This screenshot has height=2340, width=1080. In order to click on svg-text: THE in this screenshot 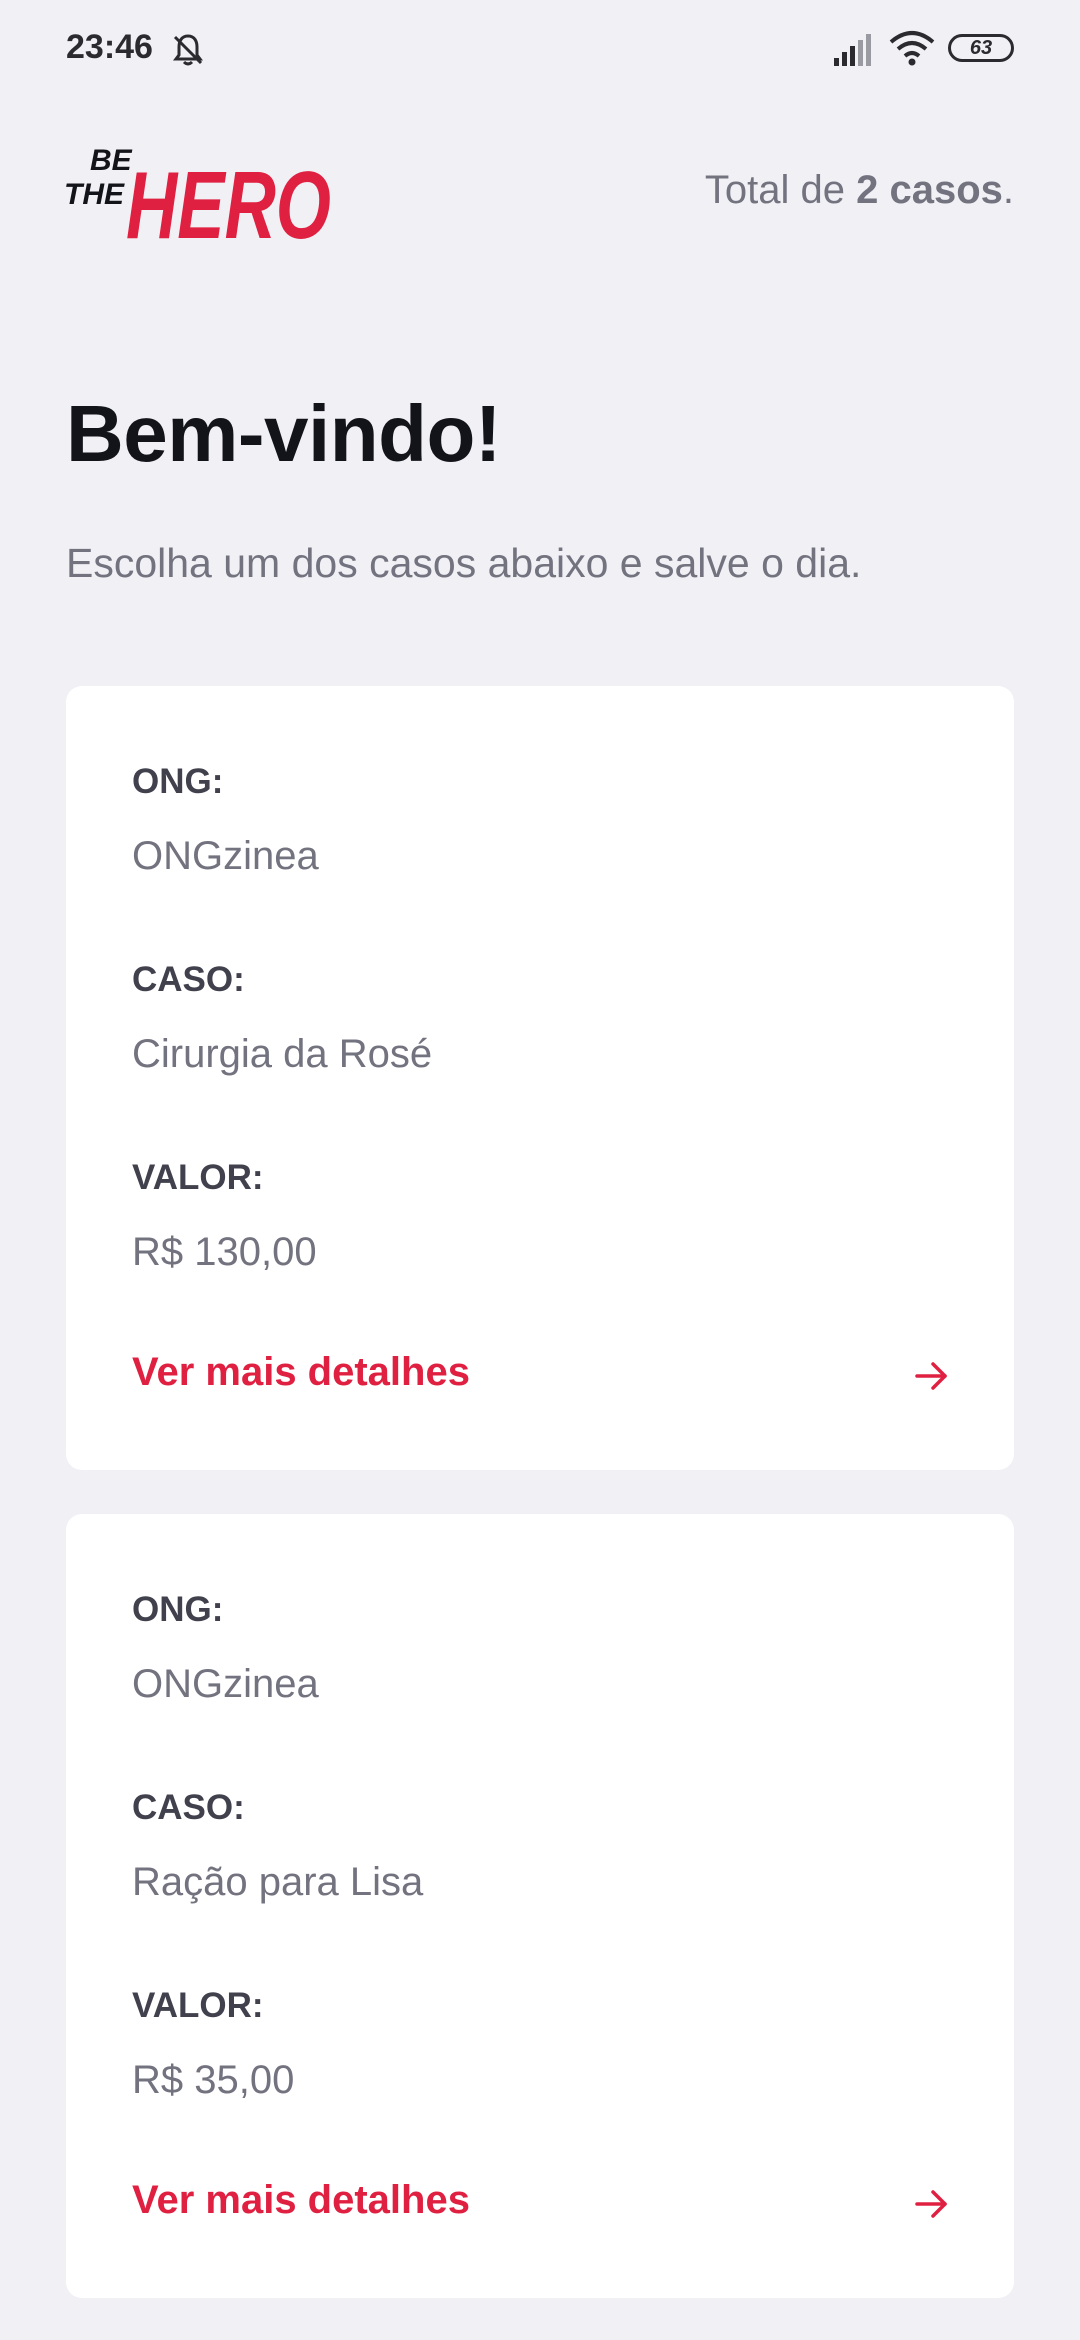, I will do `click(94, 194)`.